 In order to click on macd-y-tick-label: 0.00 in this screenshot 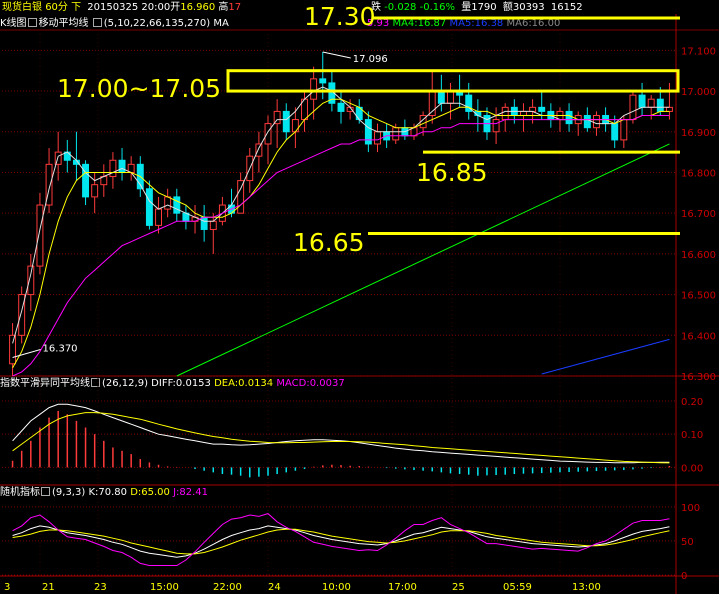, I will do `click(692, 468)`.